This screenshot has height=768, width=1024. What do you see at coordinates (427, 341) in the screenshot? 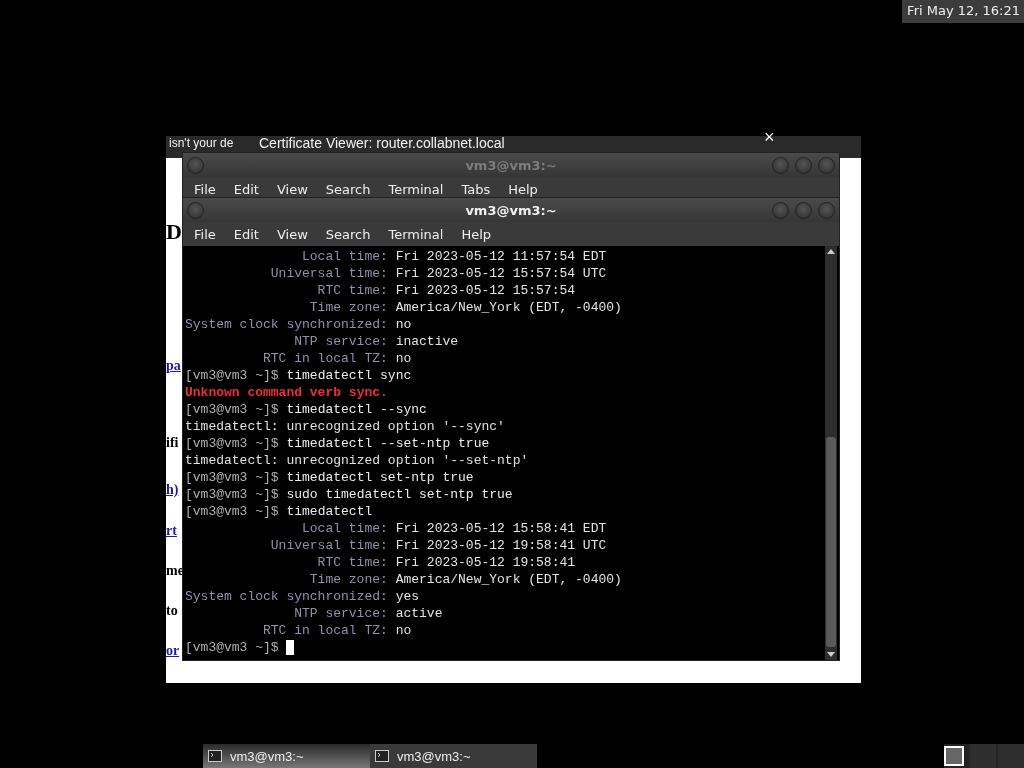
I see `field-value: inactive` at bounding box center [427, 341].